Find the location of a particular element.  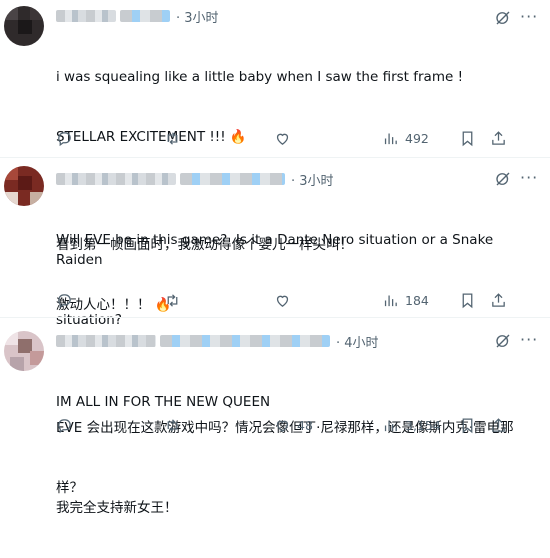

views-button: 184 is located at coordinates (405, 300).